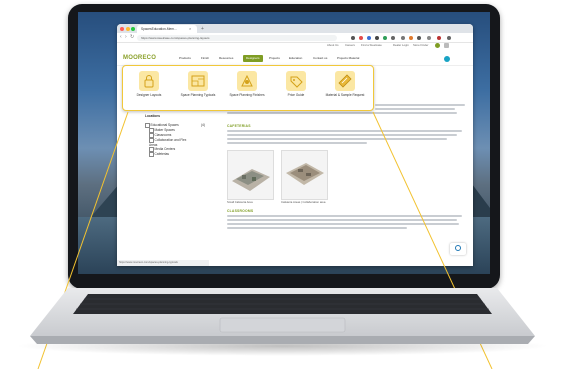 The height and width of the screenshot is (369, 565). I want to click on laptop-base, so click(282, 316).